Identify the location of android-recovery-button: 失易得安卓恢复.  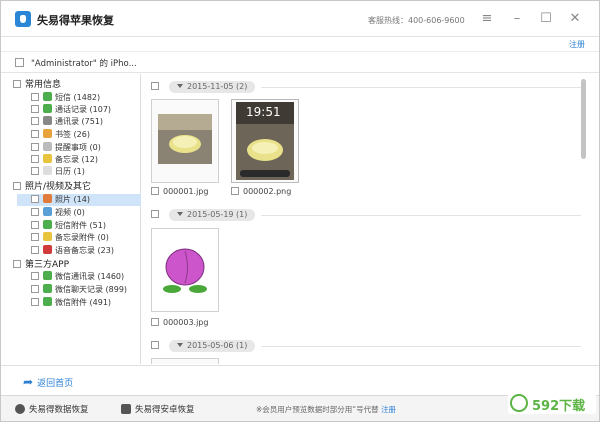
(158, 409).